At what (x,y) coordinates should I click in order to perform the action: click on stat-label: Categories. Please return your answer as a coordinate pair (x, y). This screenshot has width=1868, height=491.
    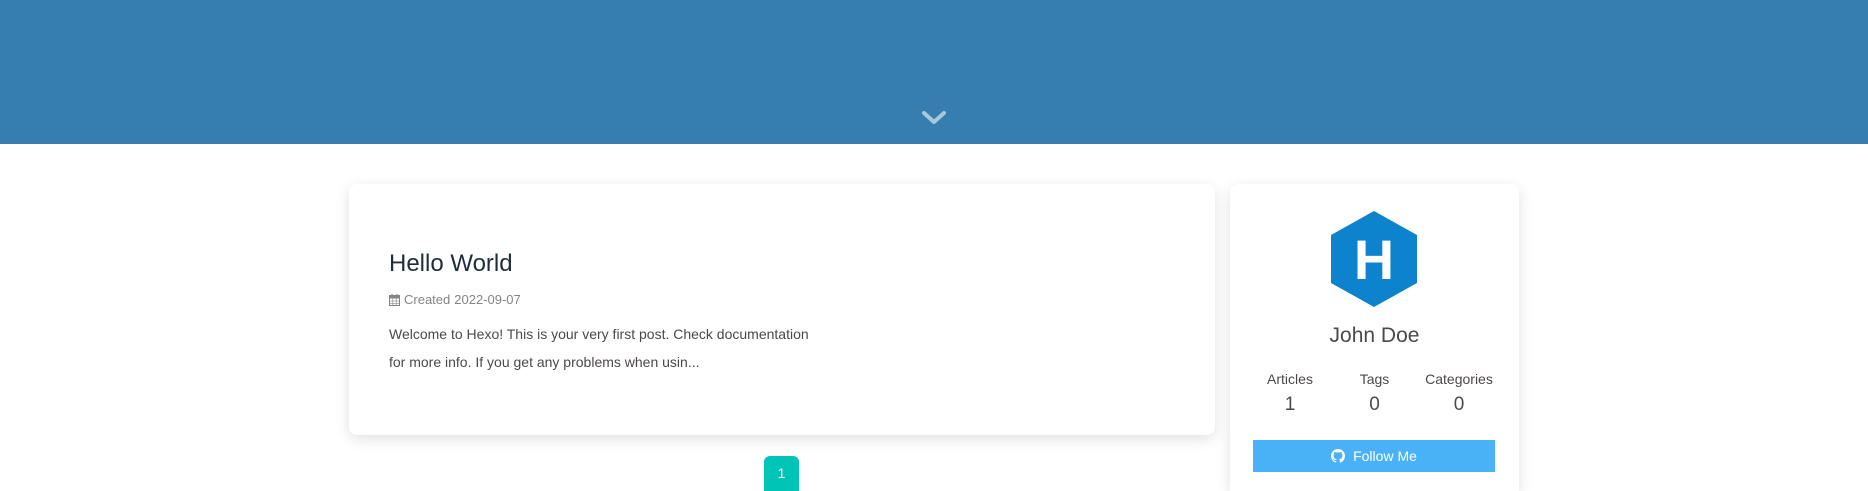
    Looking at the image, I should click on (1459, 379).